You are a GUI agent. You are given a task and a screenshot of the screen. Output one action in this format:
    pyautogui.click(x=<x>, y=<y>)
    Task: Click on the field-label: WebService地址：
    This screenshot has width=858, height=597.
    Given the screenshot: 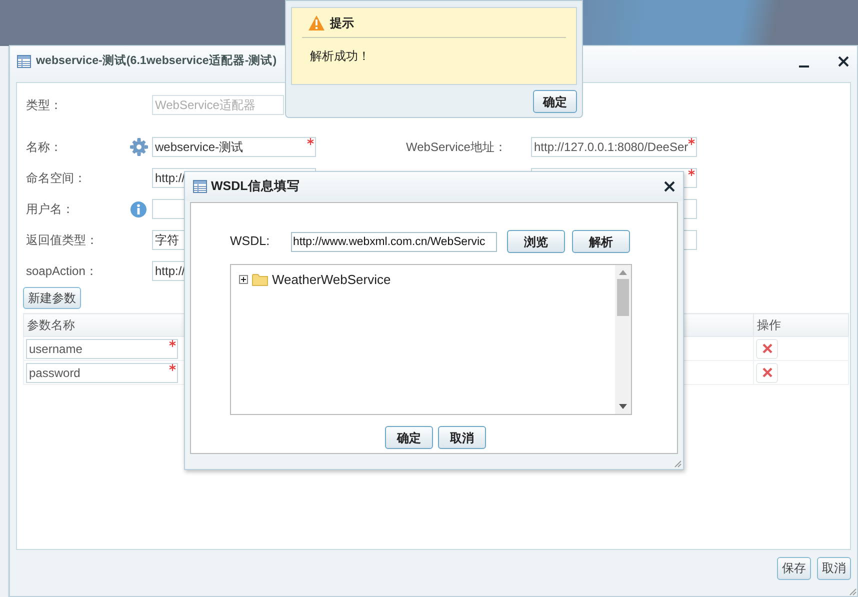 What is the action you would take?
    pyautogui.click(x=457, y=147)
    